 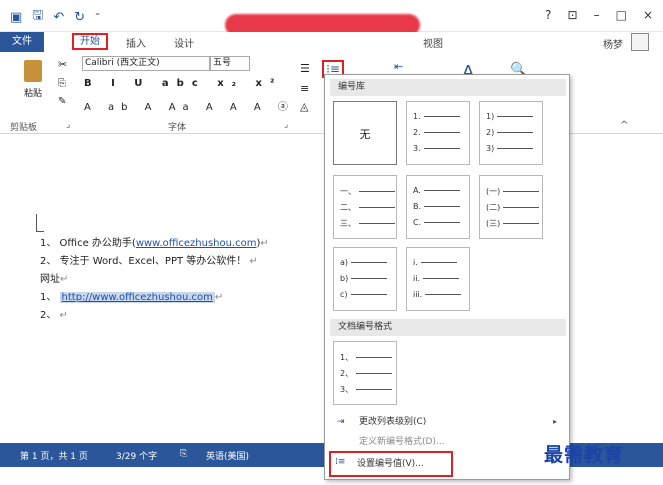 I want to click on proofing-icon: ⎘, so click(x=183, y=454).